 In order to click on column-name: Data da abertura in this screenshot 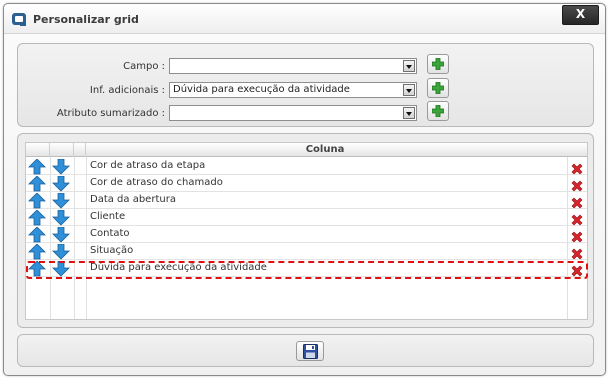, I will do `click(133, 199)`.